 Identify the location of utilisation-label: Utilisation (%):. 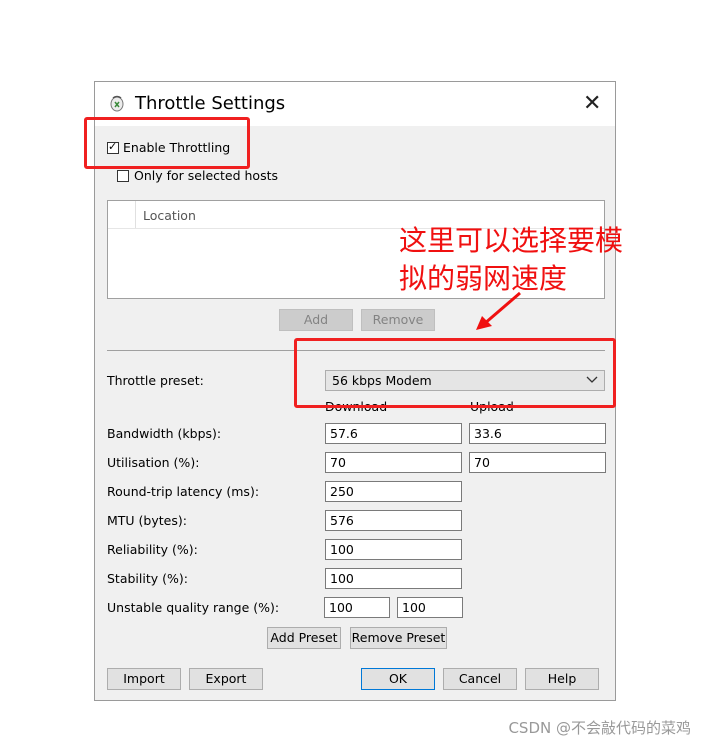
(153, 462).